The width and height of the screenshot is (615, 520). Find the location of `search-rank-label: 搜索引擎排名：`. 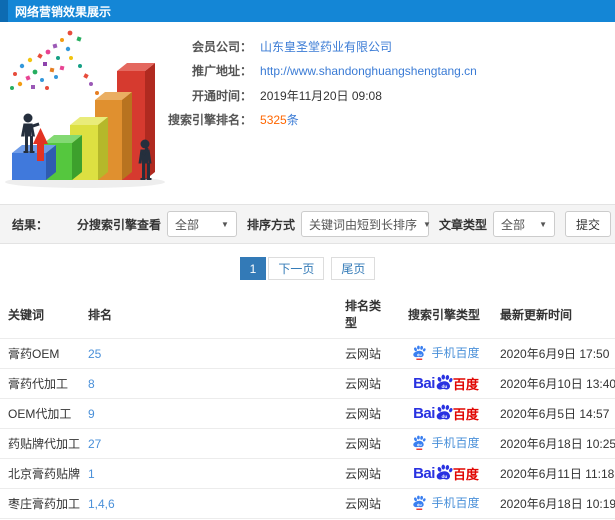

search-rank-label: 搜索引擎排名： is located at coordinates (210, 120).